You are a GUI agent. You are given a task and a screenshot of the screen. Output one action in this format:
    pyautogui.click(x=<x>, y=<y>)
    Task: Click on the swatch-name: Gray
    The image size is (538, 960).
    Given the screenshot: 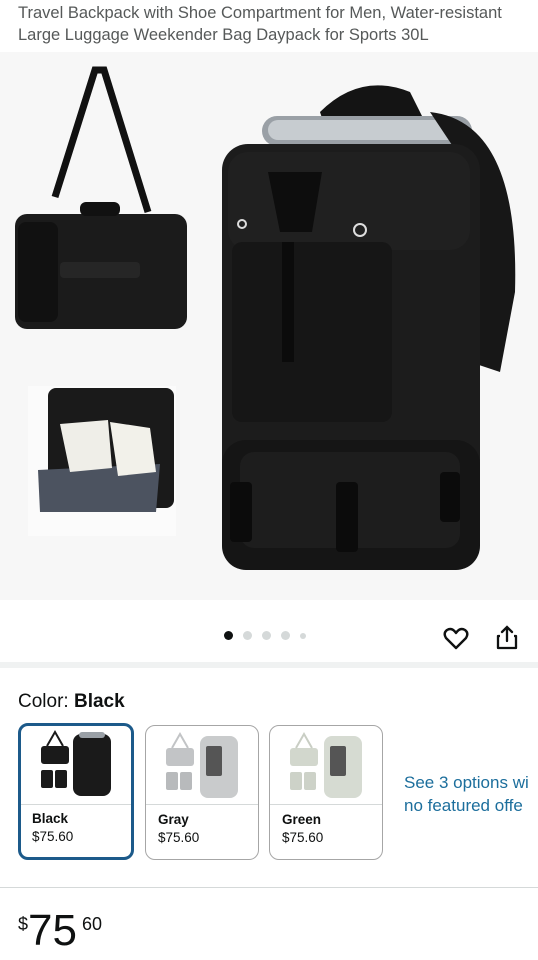 What is the action you would take?
    pyautogui.click(x=173, y=819)
    